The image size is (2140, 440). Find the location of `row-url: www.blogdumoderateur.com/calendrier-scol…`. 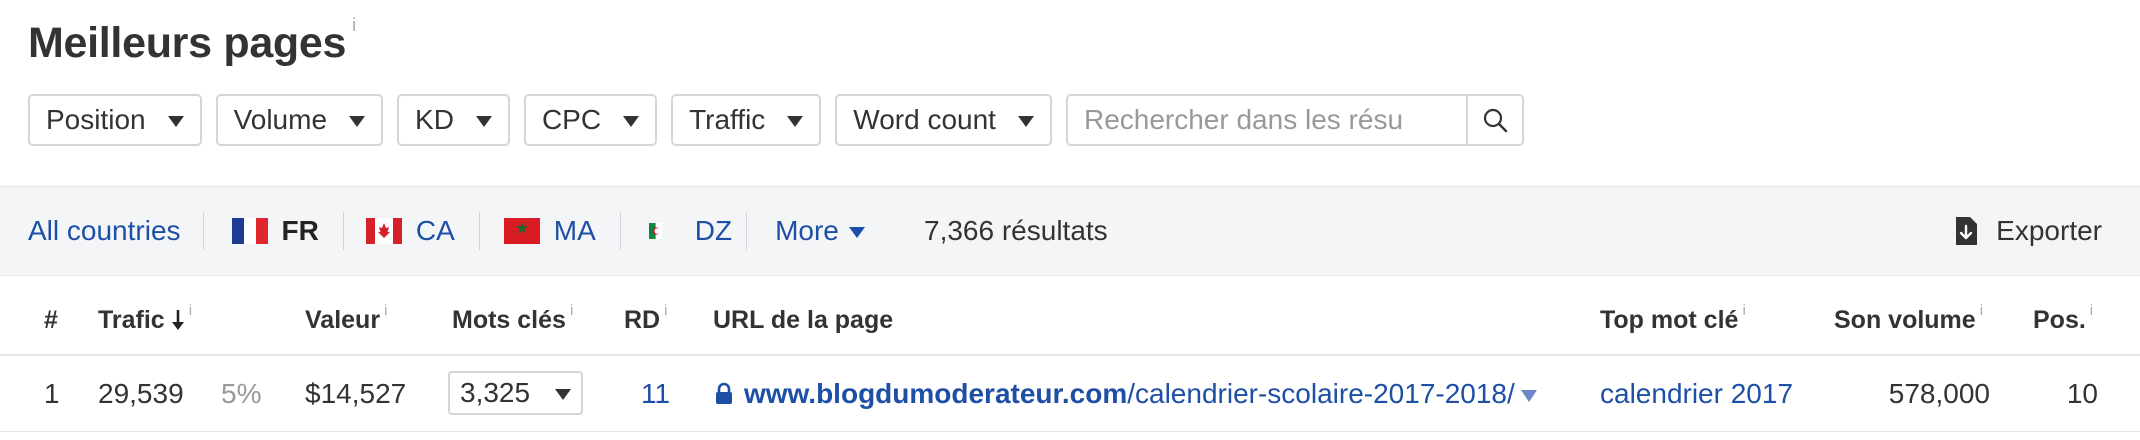

row-url: www.blogdumoderateur.com/calendrier-scol… is located at coordinates (1125, 394).